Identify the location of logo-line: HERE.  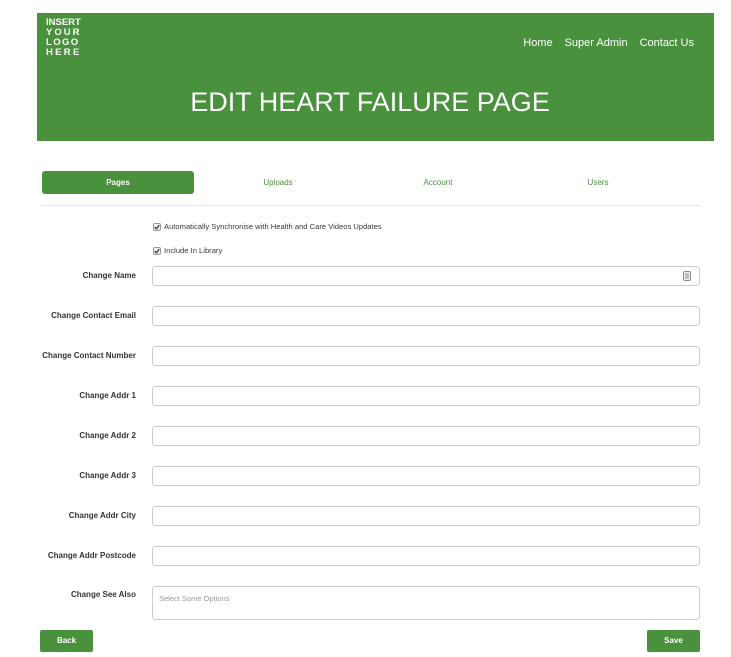
(64, 52).